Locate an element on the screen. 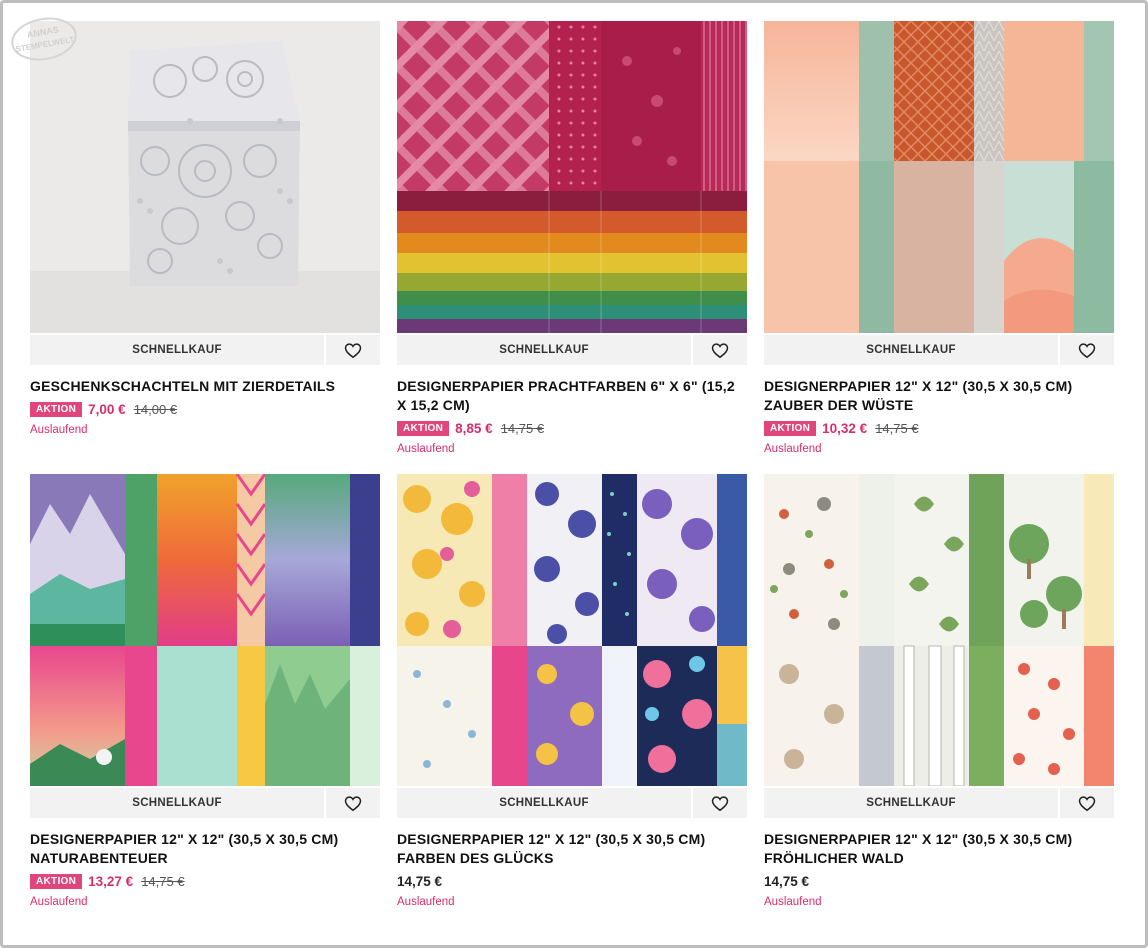 The width and height of the screenshot is (1148, 948). old-price: 14,00 € is located at coordinates (155, 409).